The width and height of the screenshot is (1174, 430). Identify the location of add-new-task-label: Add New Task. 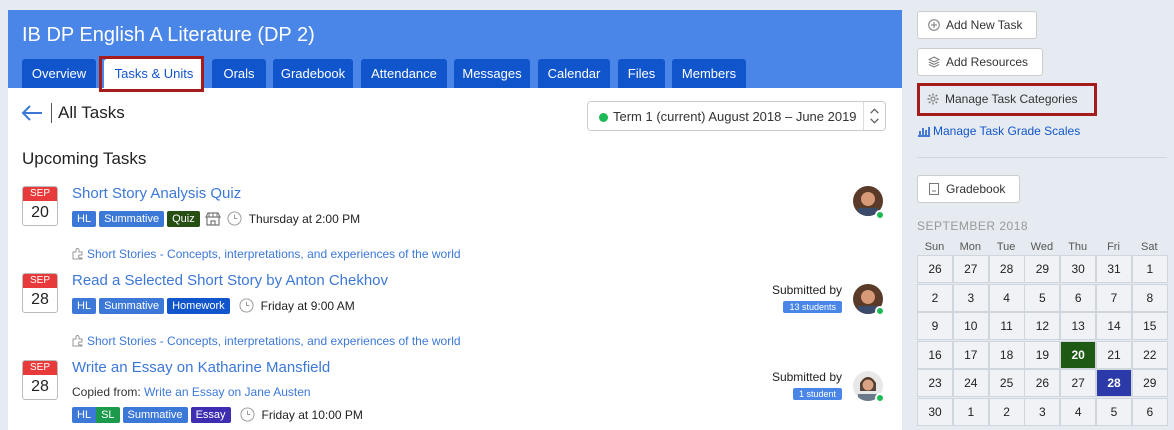
(984, 25).